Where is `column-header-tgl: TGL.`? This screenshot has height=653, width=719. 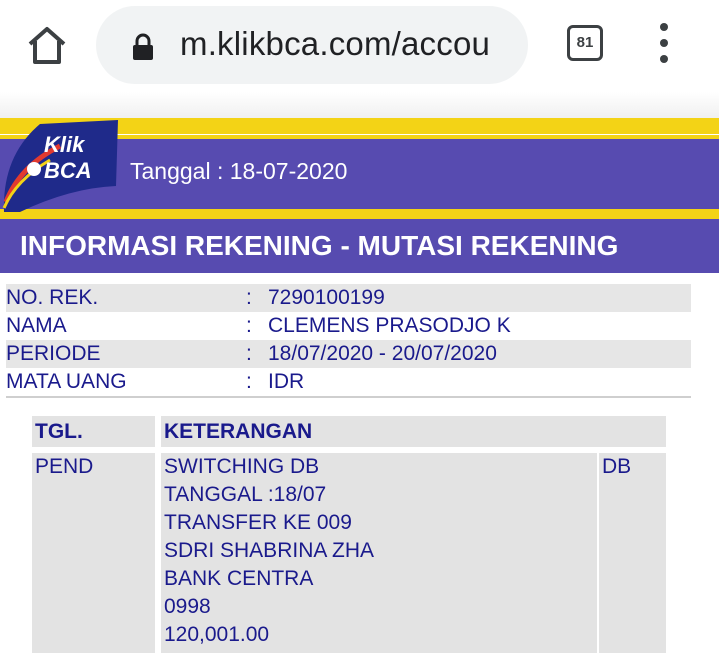 column-header-tgl: TGL. is located at coordinates (93, 431).